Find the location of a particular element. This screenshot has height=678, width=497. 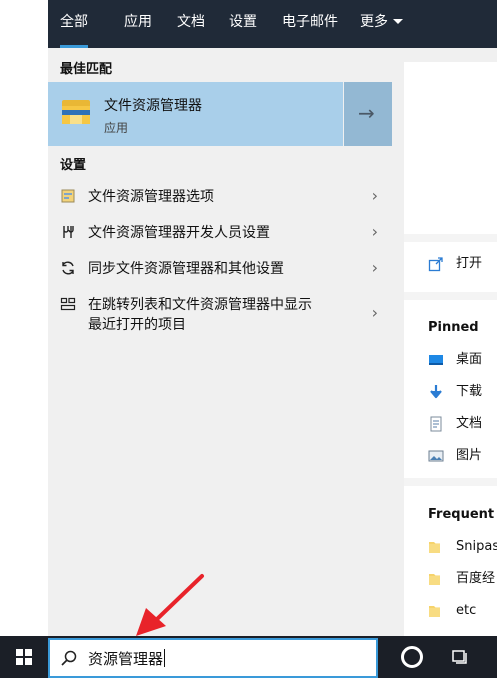

tab-label: 更多 is located at coordinates (374, 22).